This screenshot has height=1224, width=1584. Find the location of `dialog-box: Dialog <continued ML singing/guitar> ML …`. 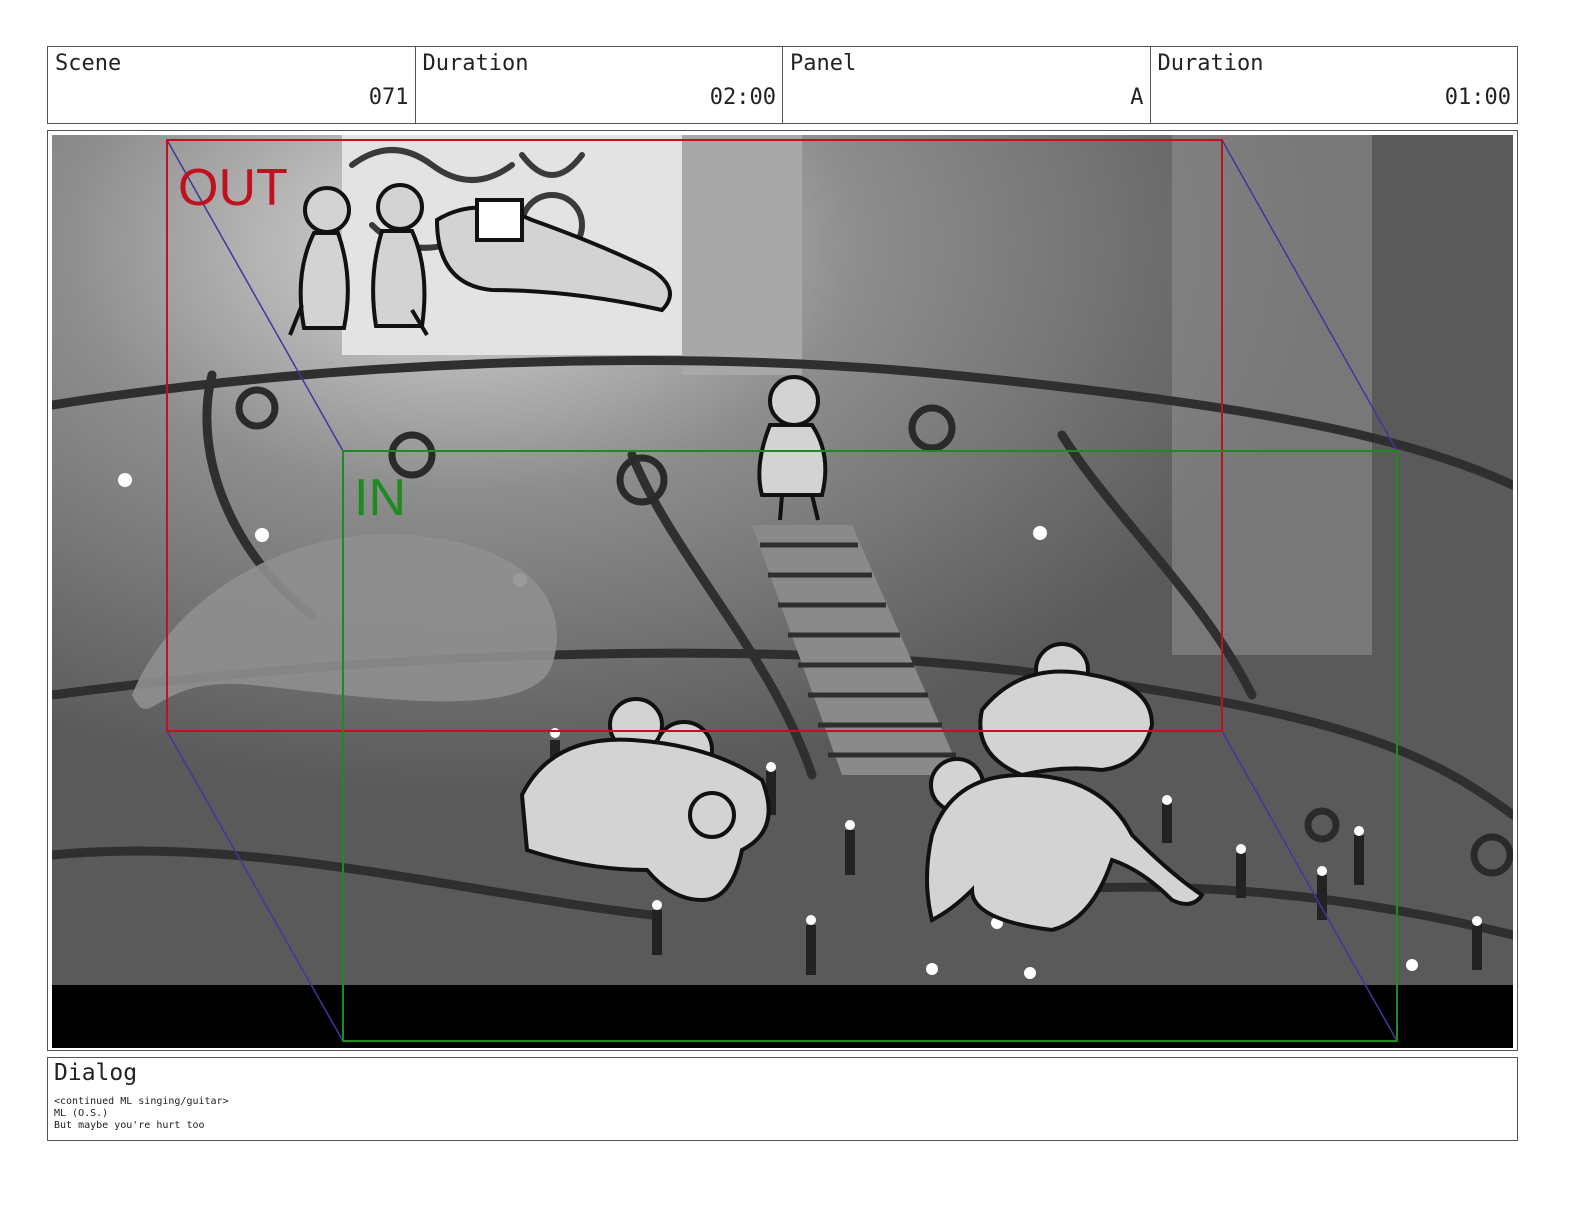

dialog-box: Dialog <continued ML singing/guitar> ML … is located at coordinates (782, 1099).